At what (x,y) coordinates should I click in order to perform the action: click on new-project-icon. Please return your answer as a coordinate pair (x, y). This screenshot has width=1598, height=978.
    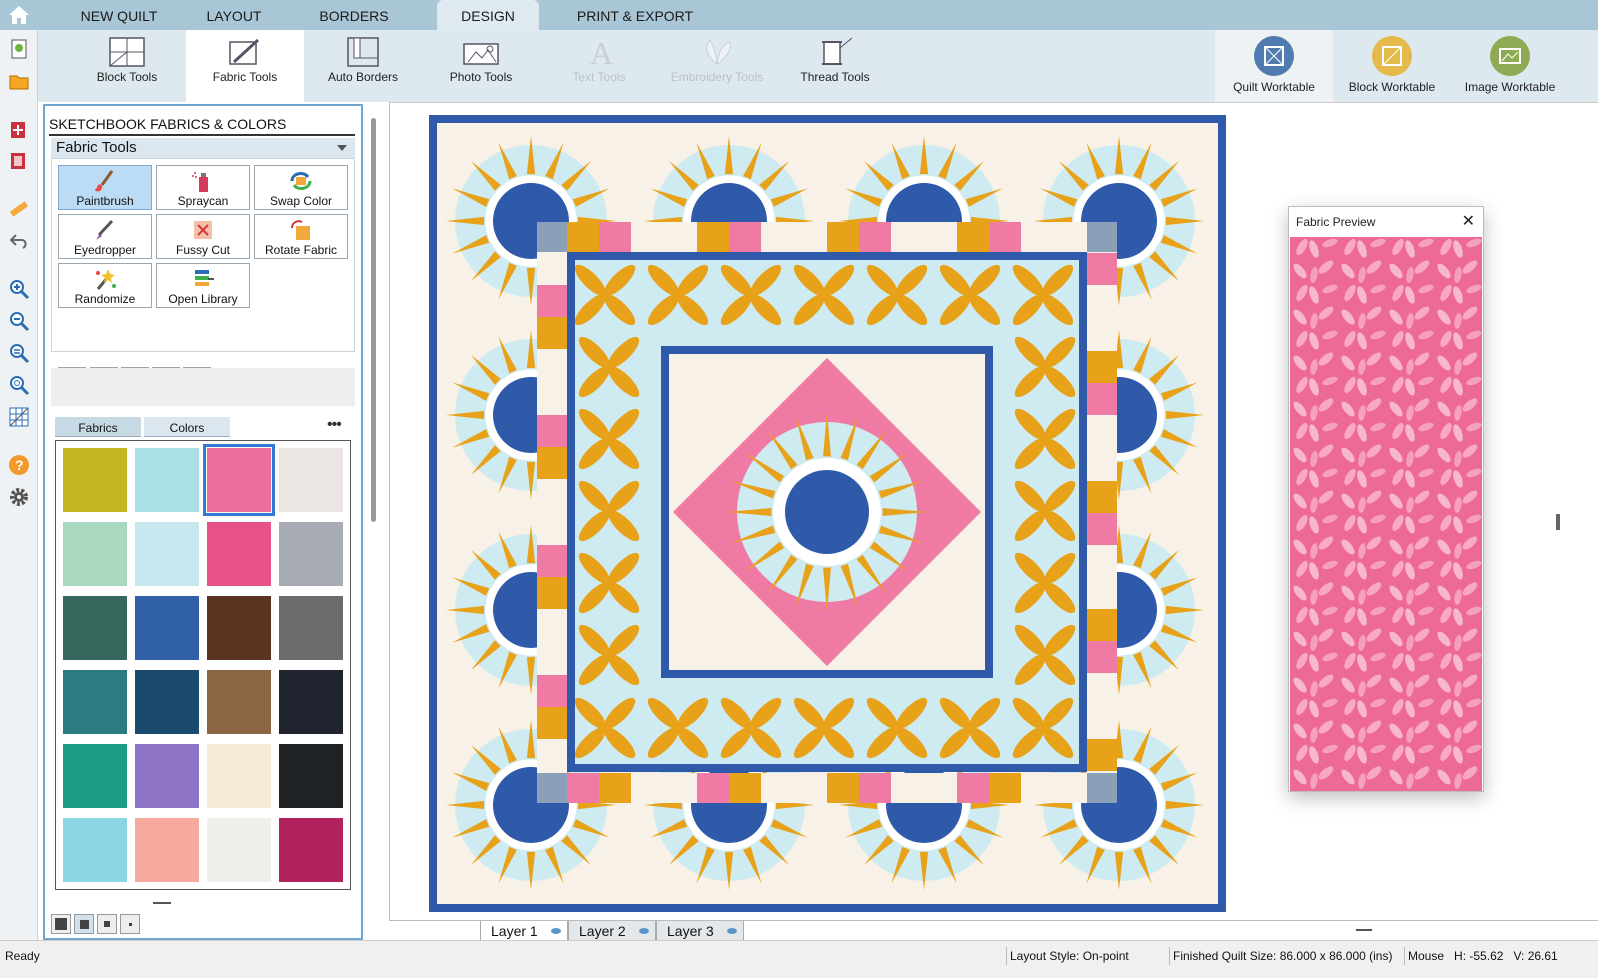
    Looking at the image, I should click on (19, 49).